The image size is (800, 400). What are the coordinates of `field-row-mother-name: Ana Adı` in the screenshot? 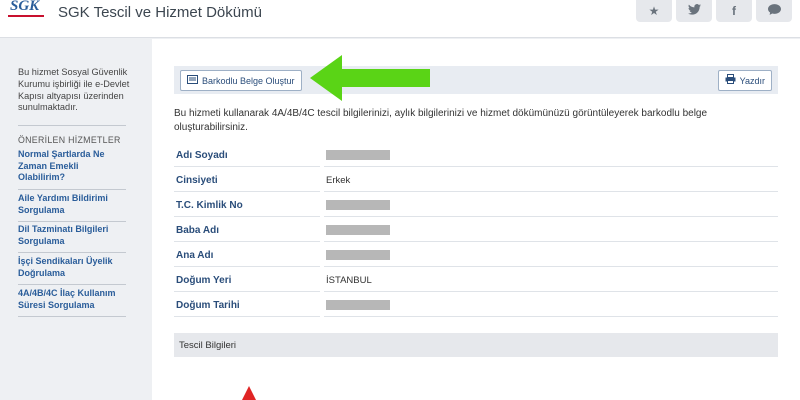 It's located at (476, 255).